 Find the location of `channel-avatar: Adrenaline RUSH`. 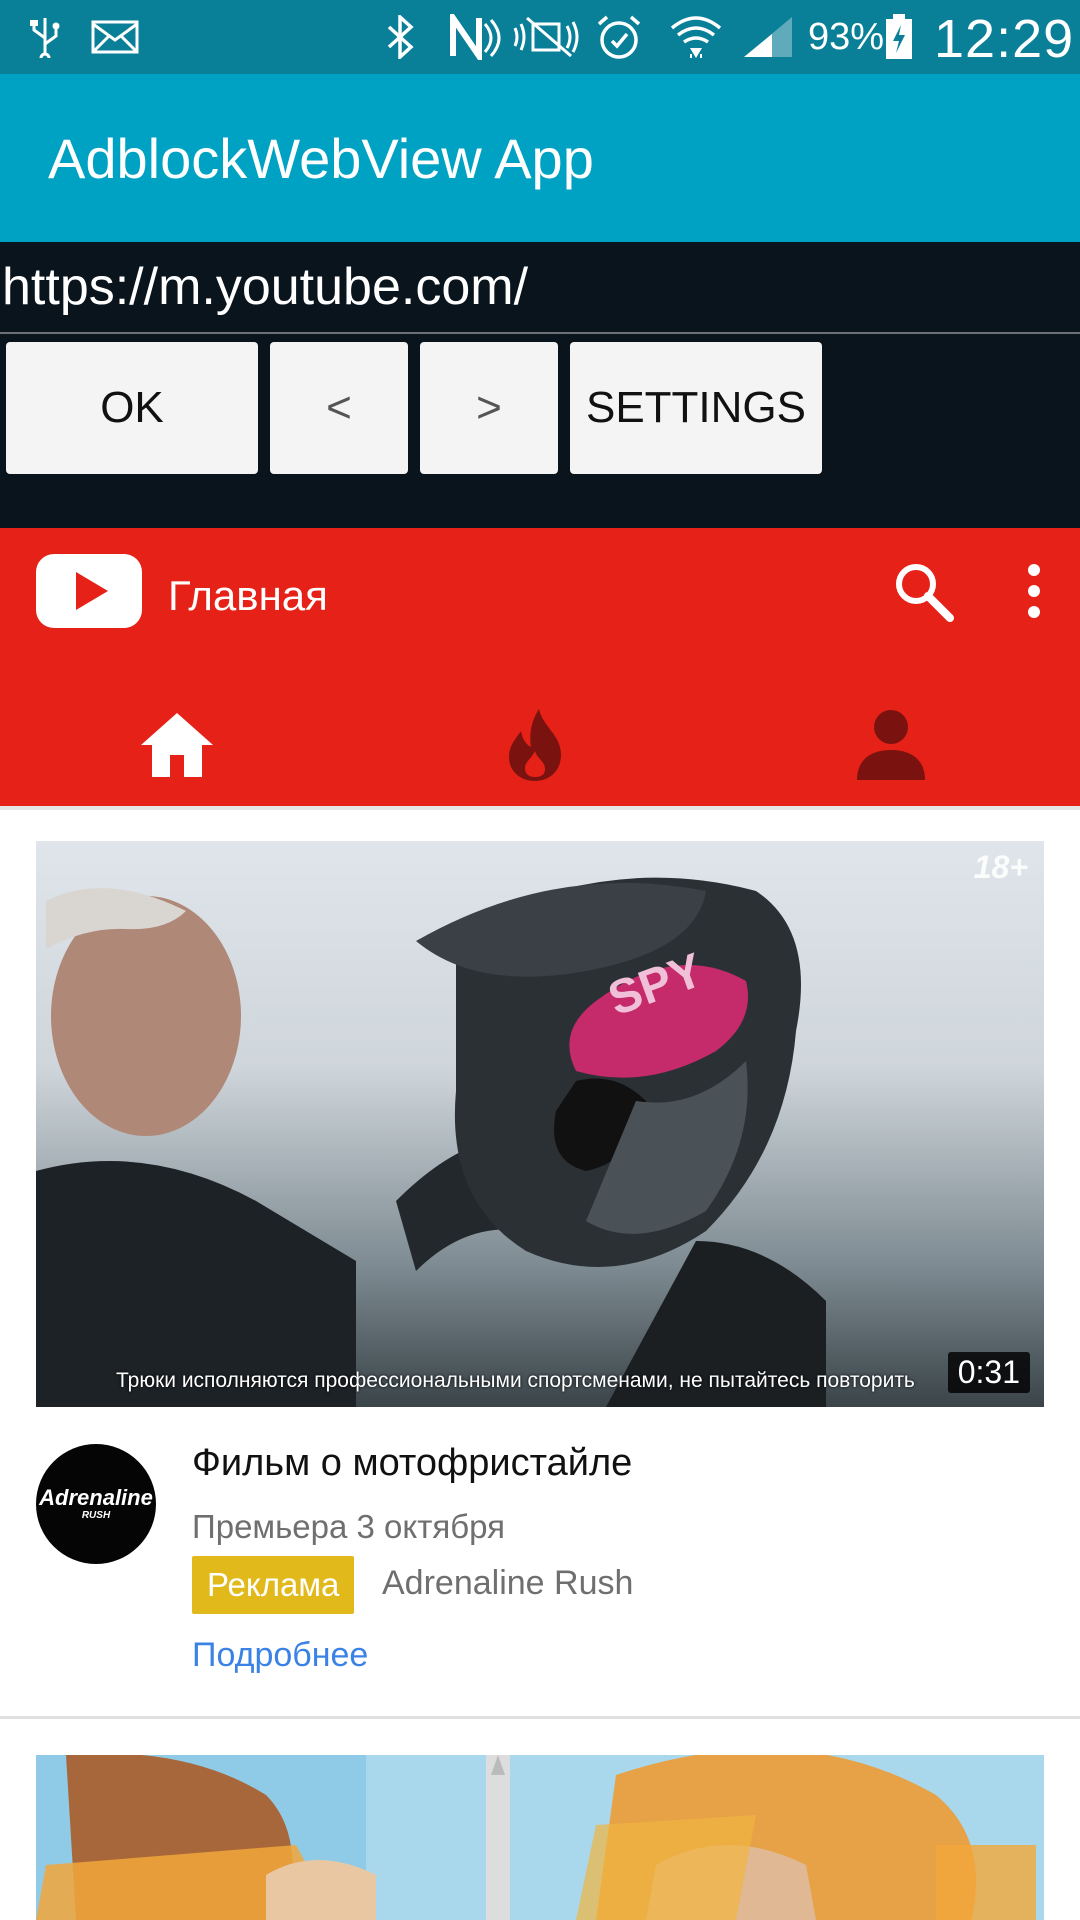

channel-avatar: Adrenaline RUSH is located at coordinates (96, 1504).